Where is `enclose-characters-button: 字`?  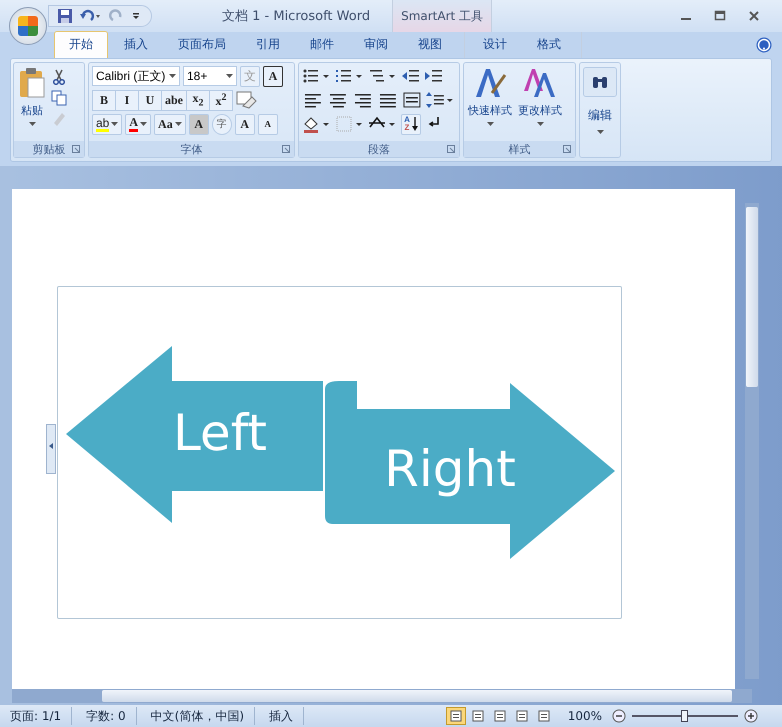 enclose-characters-button: 字 is located at coordinates (222, 124).